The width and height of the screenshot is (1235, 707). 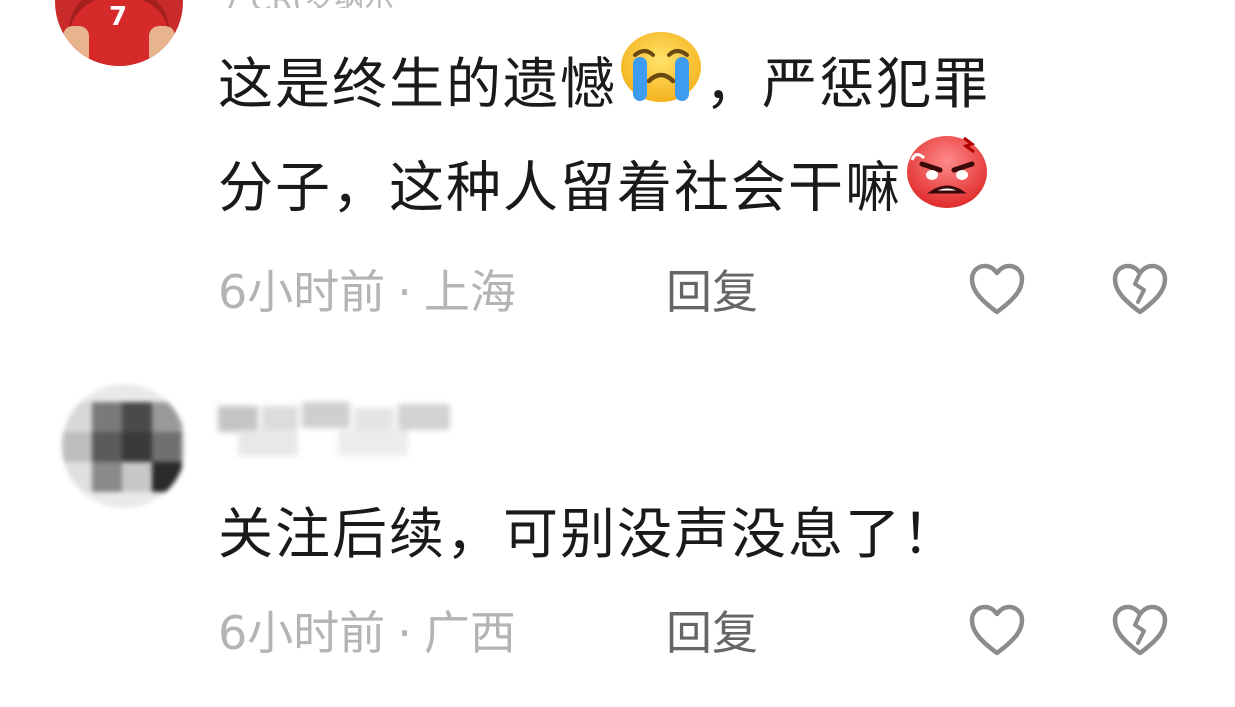 I want to click on avatar-jersey-number: 7, so click(x=118, y=17).